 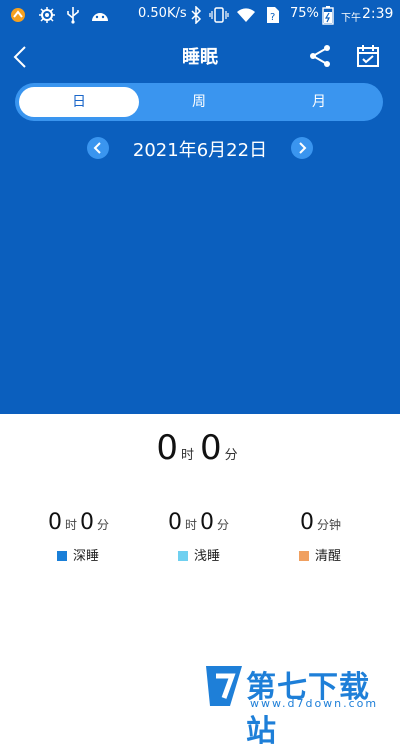 What do you see at coordinates (351, 18) in the screenshot?
I see `time-prefix: 下午` at bounding box center [351, 18].